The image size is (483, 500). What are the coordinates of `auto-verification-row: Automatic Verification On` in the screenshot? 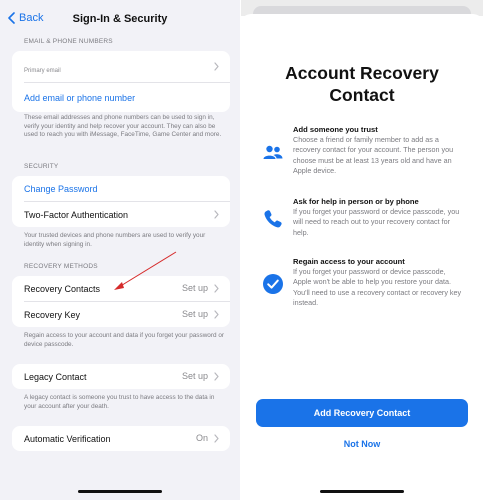 It's located at (121, 438).